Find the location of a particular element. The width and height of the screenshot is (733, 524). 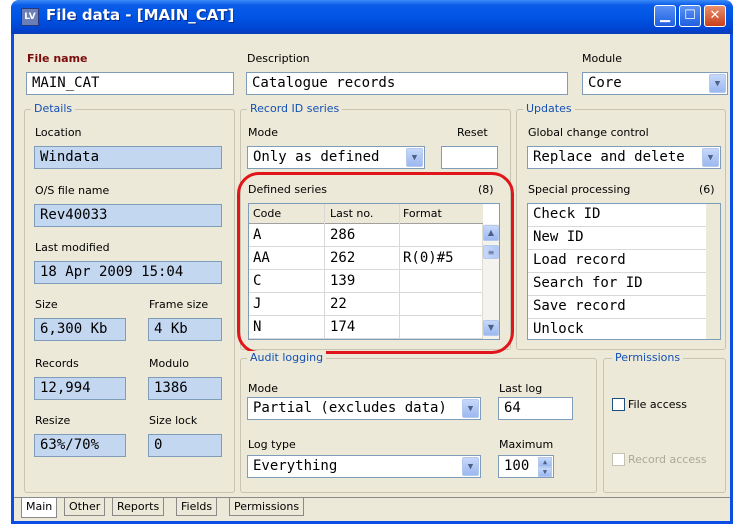

minimize-icon: ▁ is located at coordinates (665, 15).